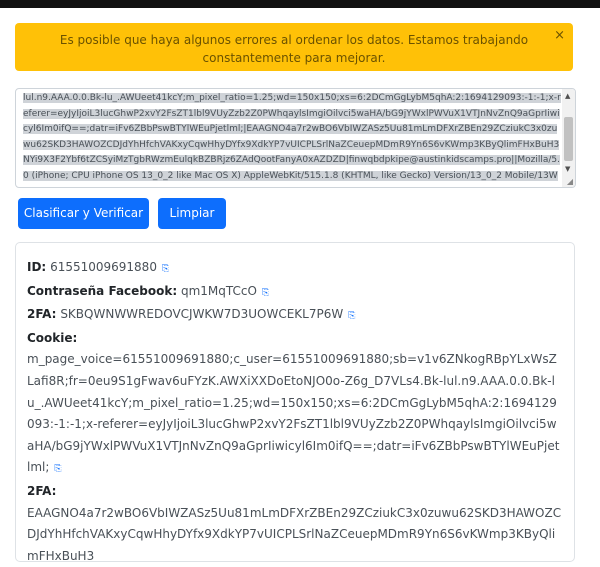  Describe the element at coordinates (37, 267) in the screenshot. I see `id-label: ID:` at that location.